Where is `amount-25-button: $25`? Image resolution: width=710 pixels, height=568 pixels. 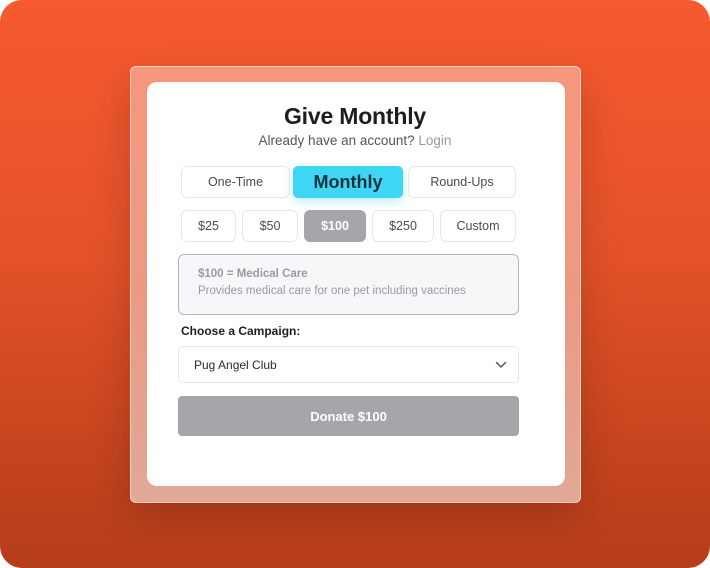
amount-25-button: $25 is located at coordinates (208, 226).